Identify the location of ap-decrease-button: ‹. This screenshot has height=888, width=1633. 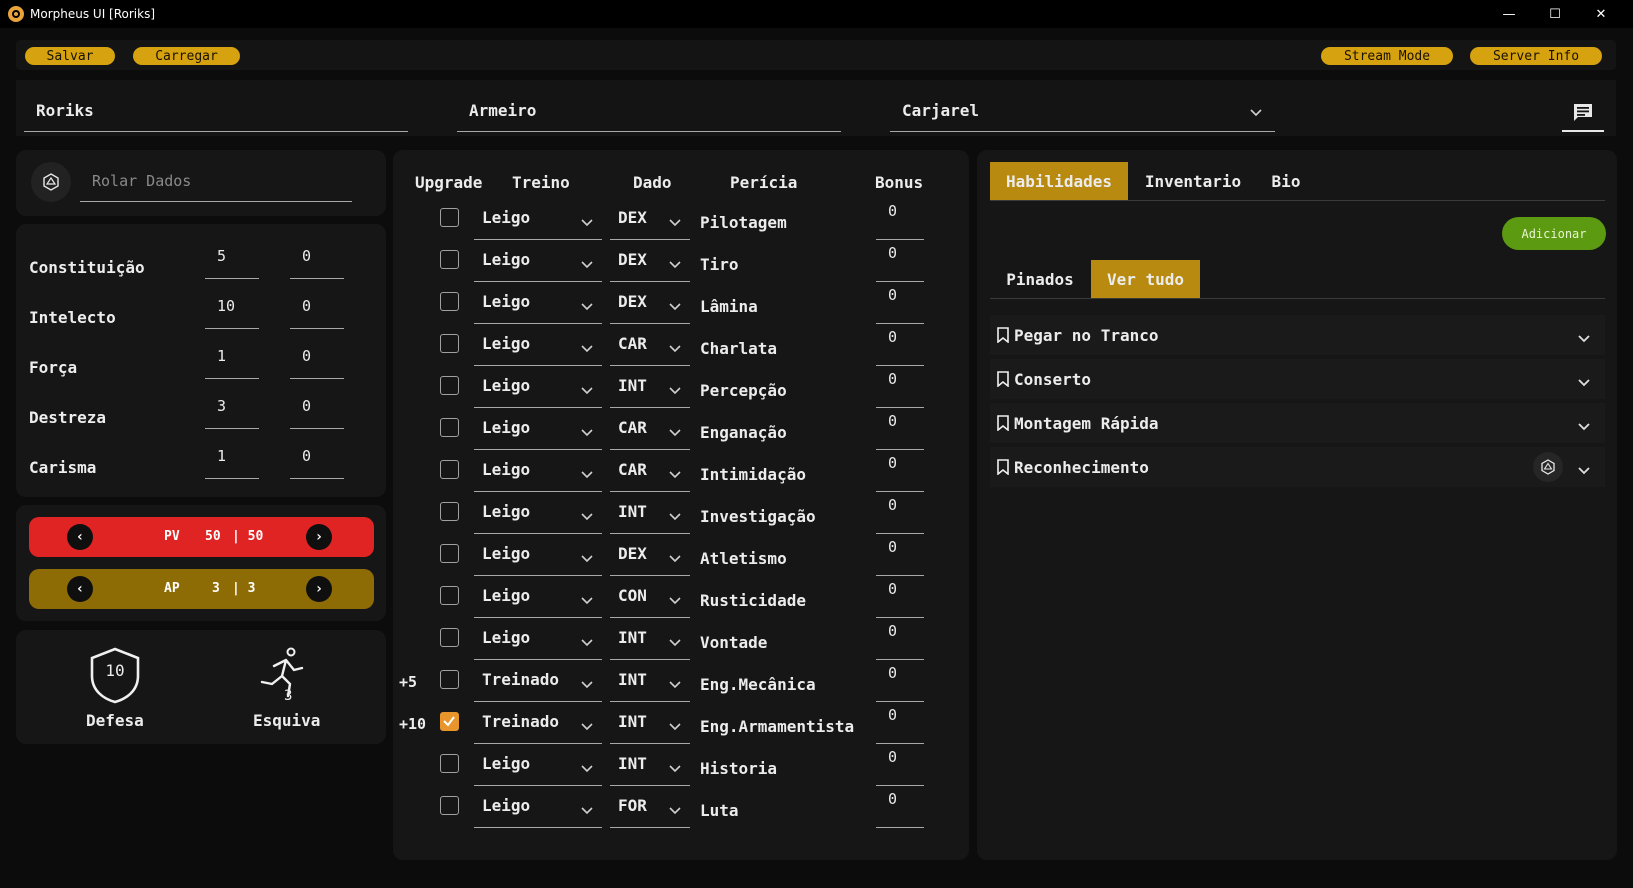
(80, 589).